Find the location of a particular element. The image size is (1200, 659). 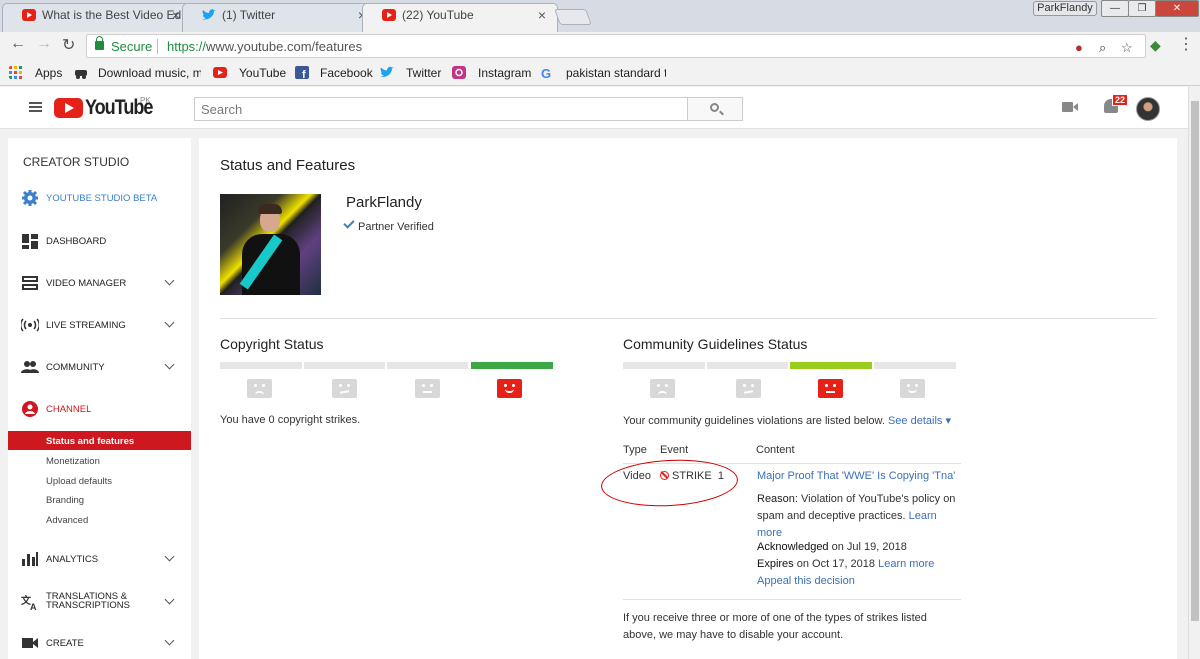

subitem-label: Status and features is located at coordinates (90, 441).